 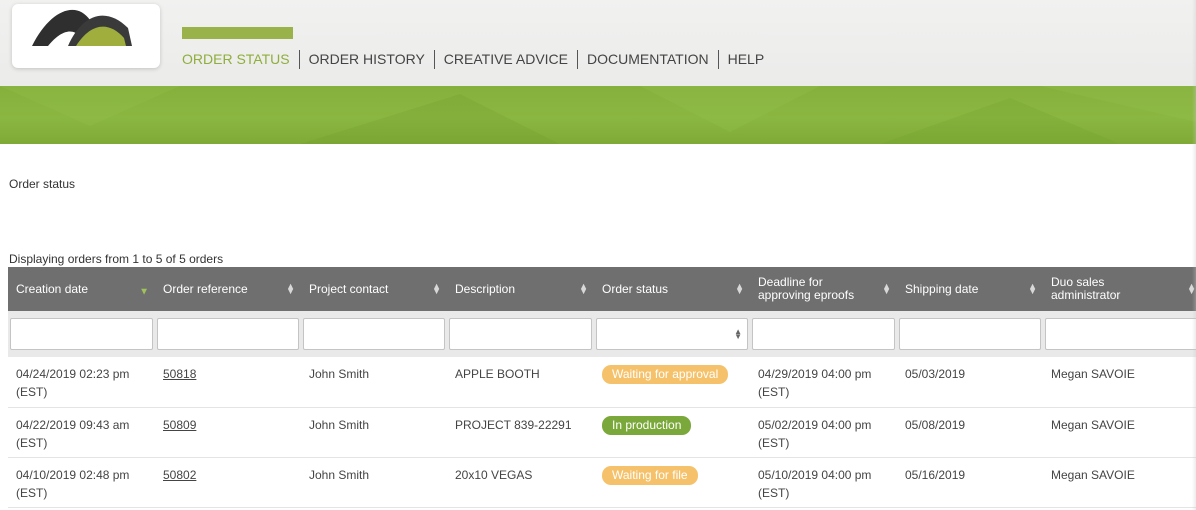 What do you see at coordinates (228, 482) in the screenshot?
I see `cell-order-reference: 50802` at bounding box center [228, 482].